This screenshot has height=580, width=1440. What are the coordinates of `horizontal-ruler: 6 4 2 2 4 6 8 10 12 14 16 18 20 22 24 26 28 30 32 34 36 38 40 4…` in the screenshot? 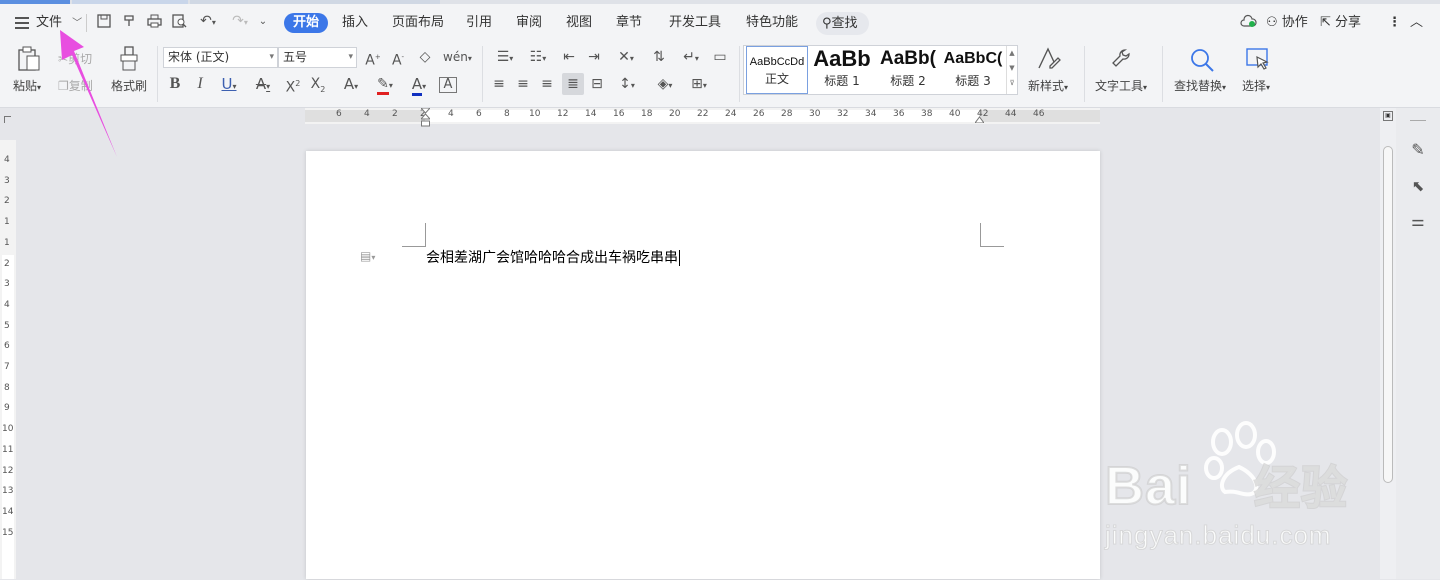 It's located at (702, 117).